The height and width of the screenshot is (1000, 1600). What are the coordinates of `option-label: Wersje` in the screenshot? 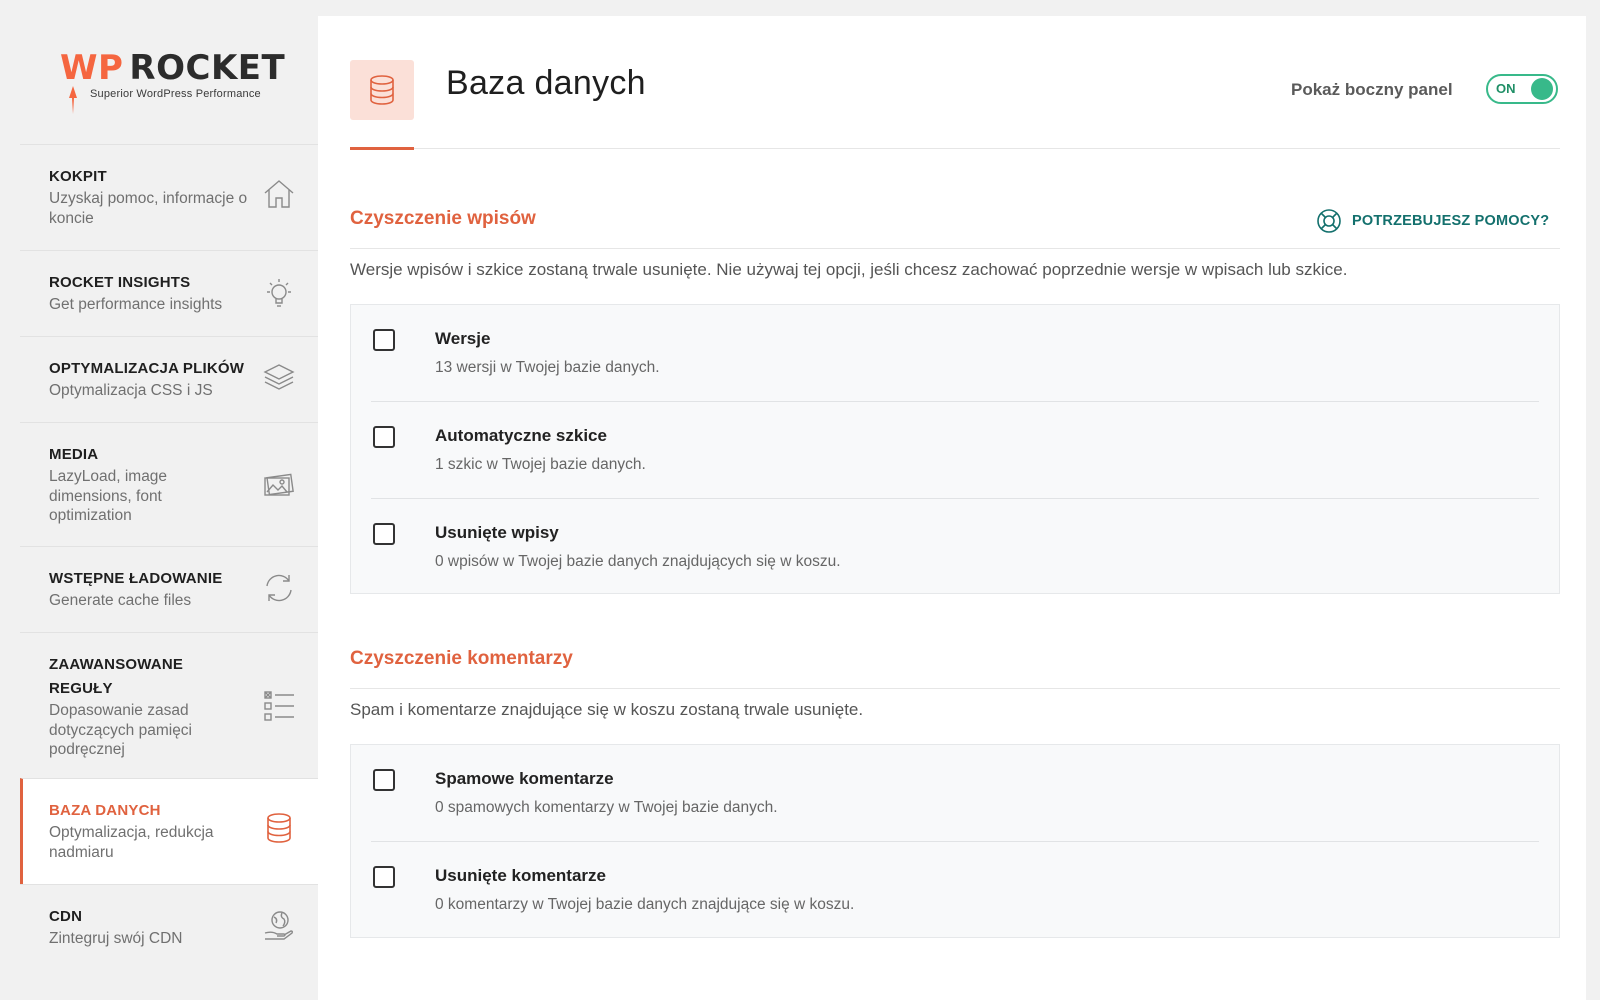 It's located at (462, 339).